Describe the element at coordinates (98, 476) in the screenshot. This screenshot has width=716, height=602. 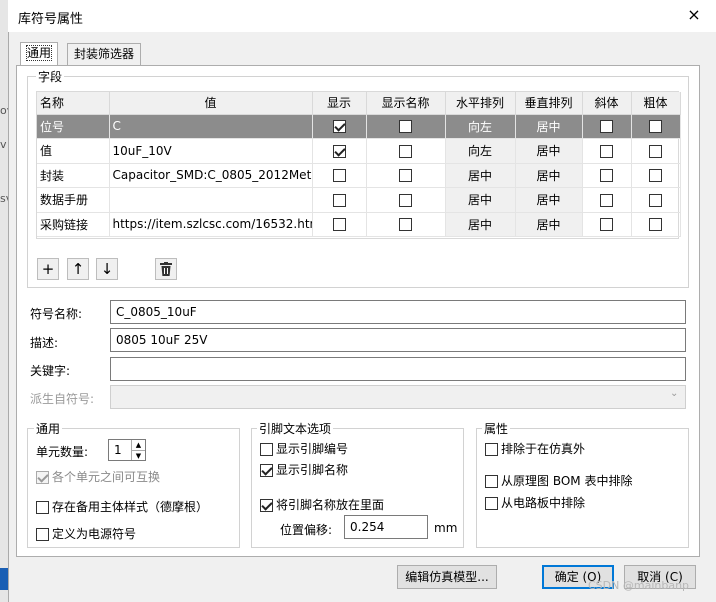
I see `interchangeable-checkbox: 各个单元之间可互换` at that location.